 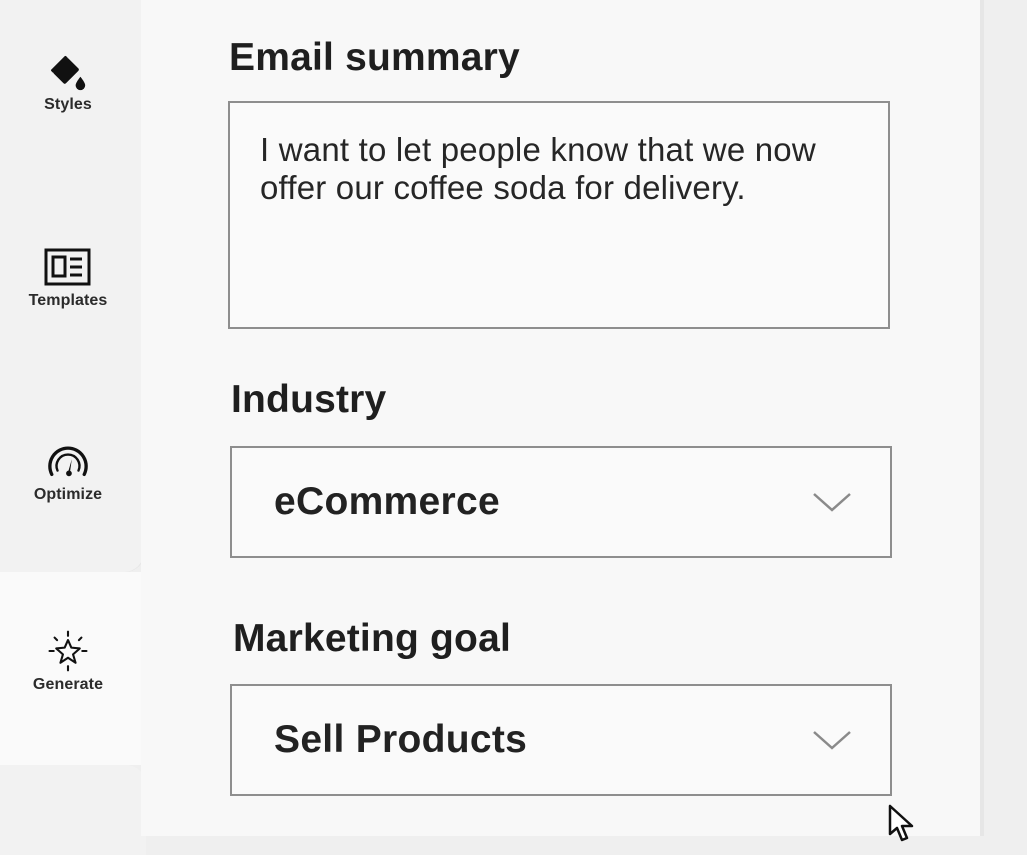 What do you see at coordinates (68, 73) in the screenshot?
I see `paint-bucket-icon` at bounding box center [68, 73].